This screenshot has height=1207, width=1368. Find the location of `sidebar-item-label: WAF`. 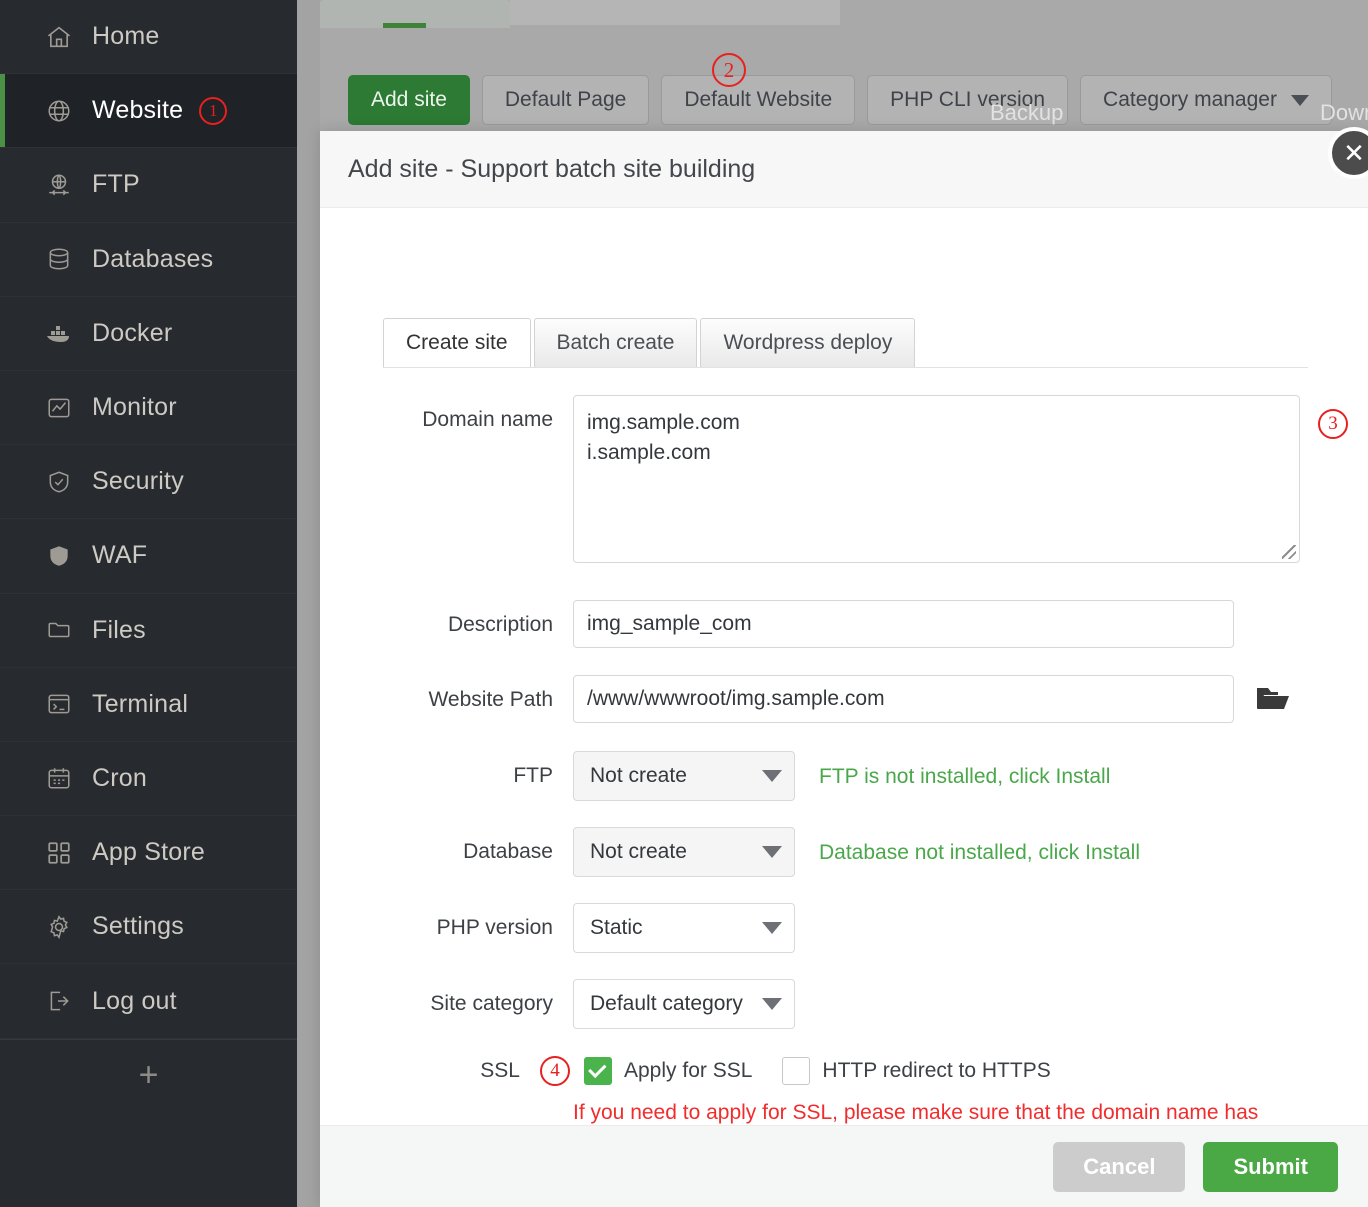

sidebar-item-label: WAF is located at coordinates (120, 555).